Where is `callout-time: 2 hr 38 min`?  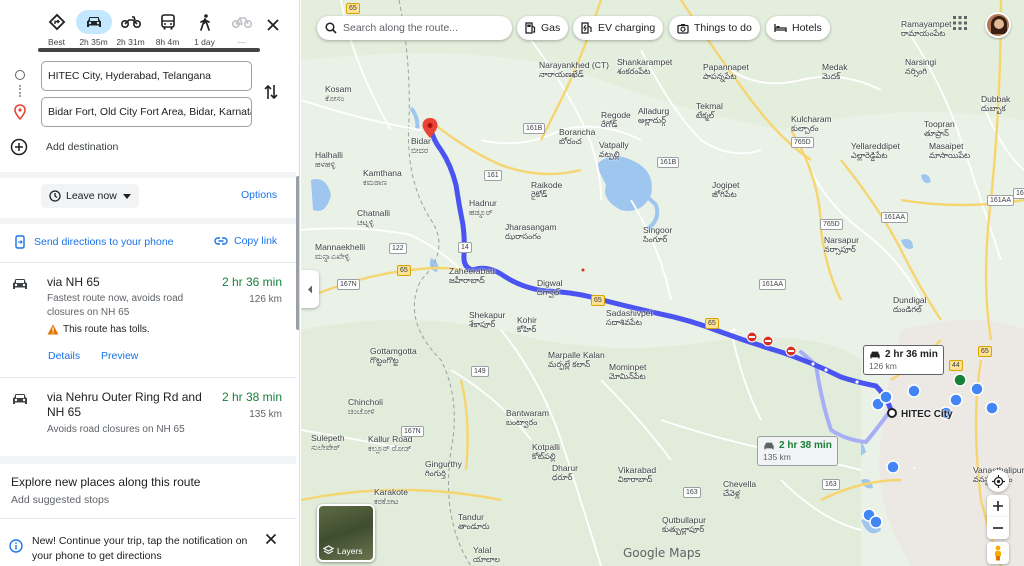 callout-time: 2 hr 38 min is located at coordinates (805, 445).